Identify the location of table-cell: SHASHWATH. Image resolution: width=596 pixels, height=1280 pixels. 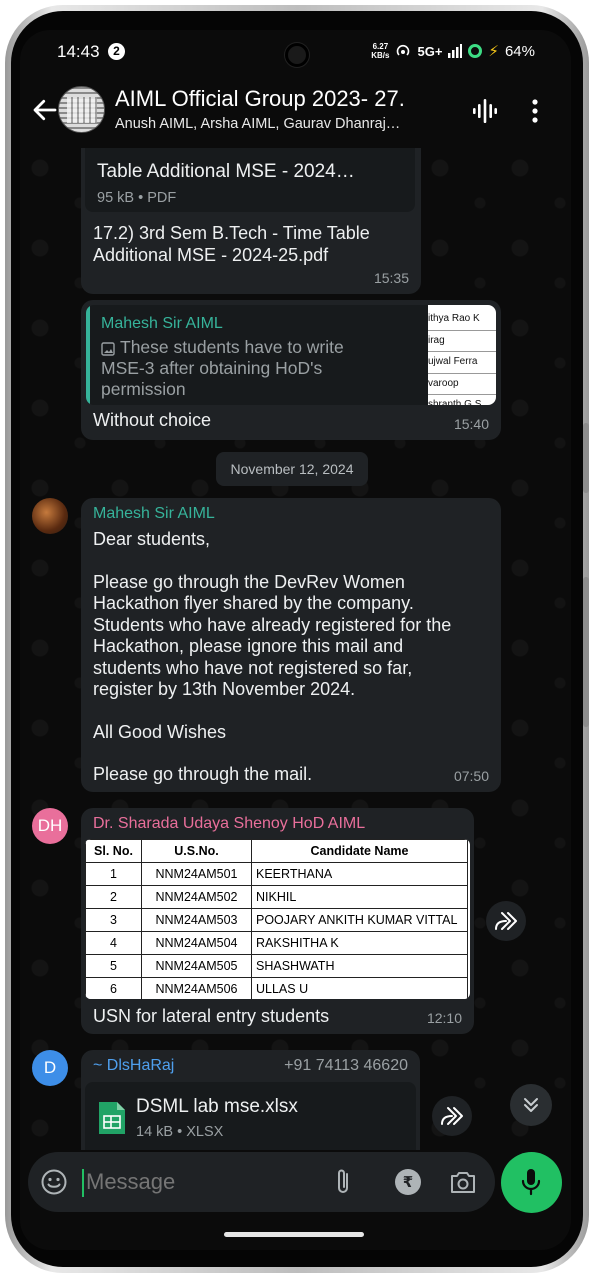
(359, 966).